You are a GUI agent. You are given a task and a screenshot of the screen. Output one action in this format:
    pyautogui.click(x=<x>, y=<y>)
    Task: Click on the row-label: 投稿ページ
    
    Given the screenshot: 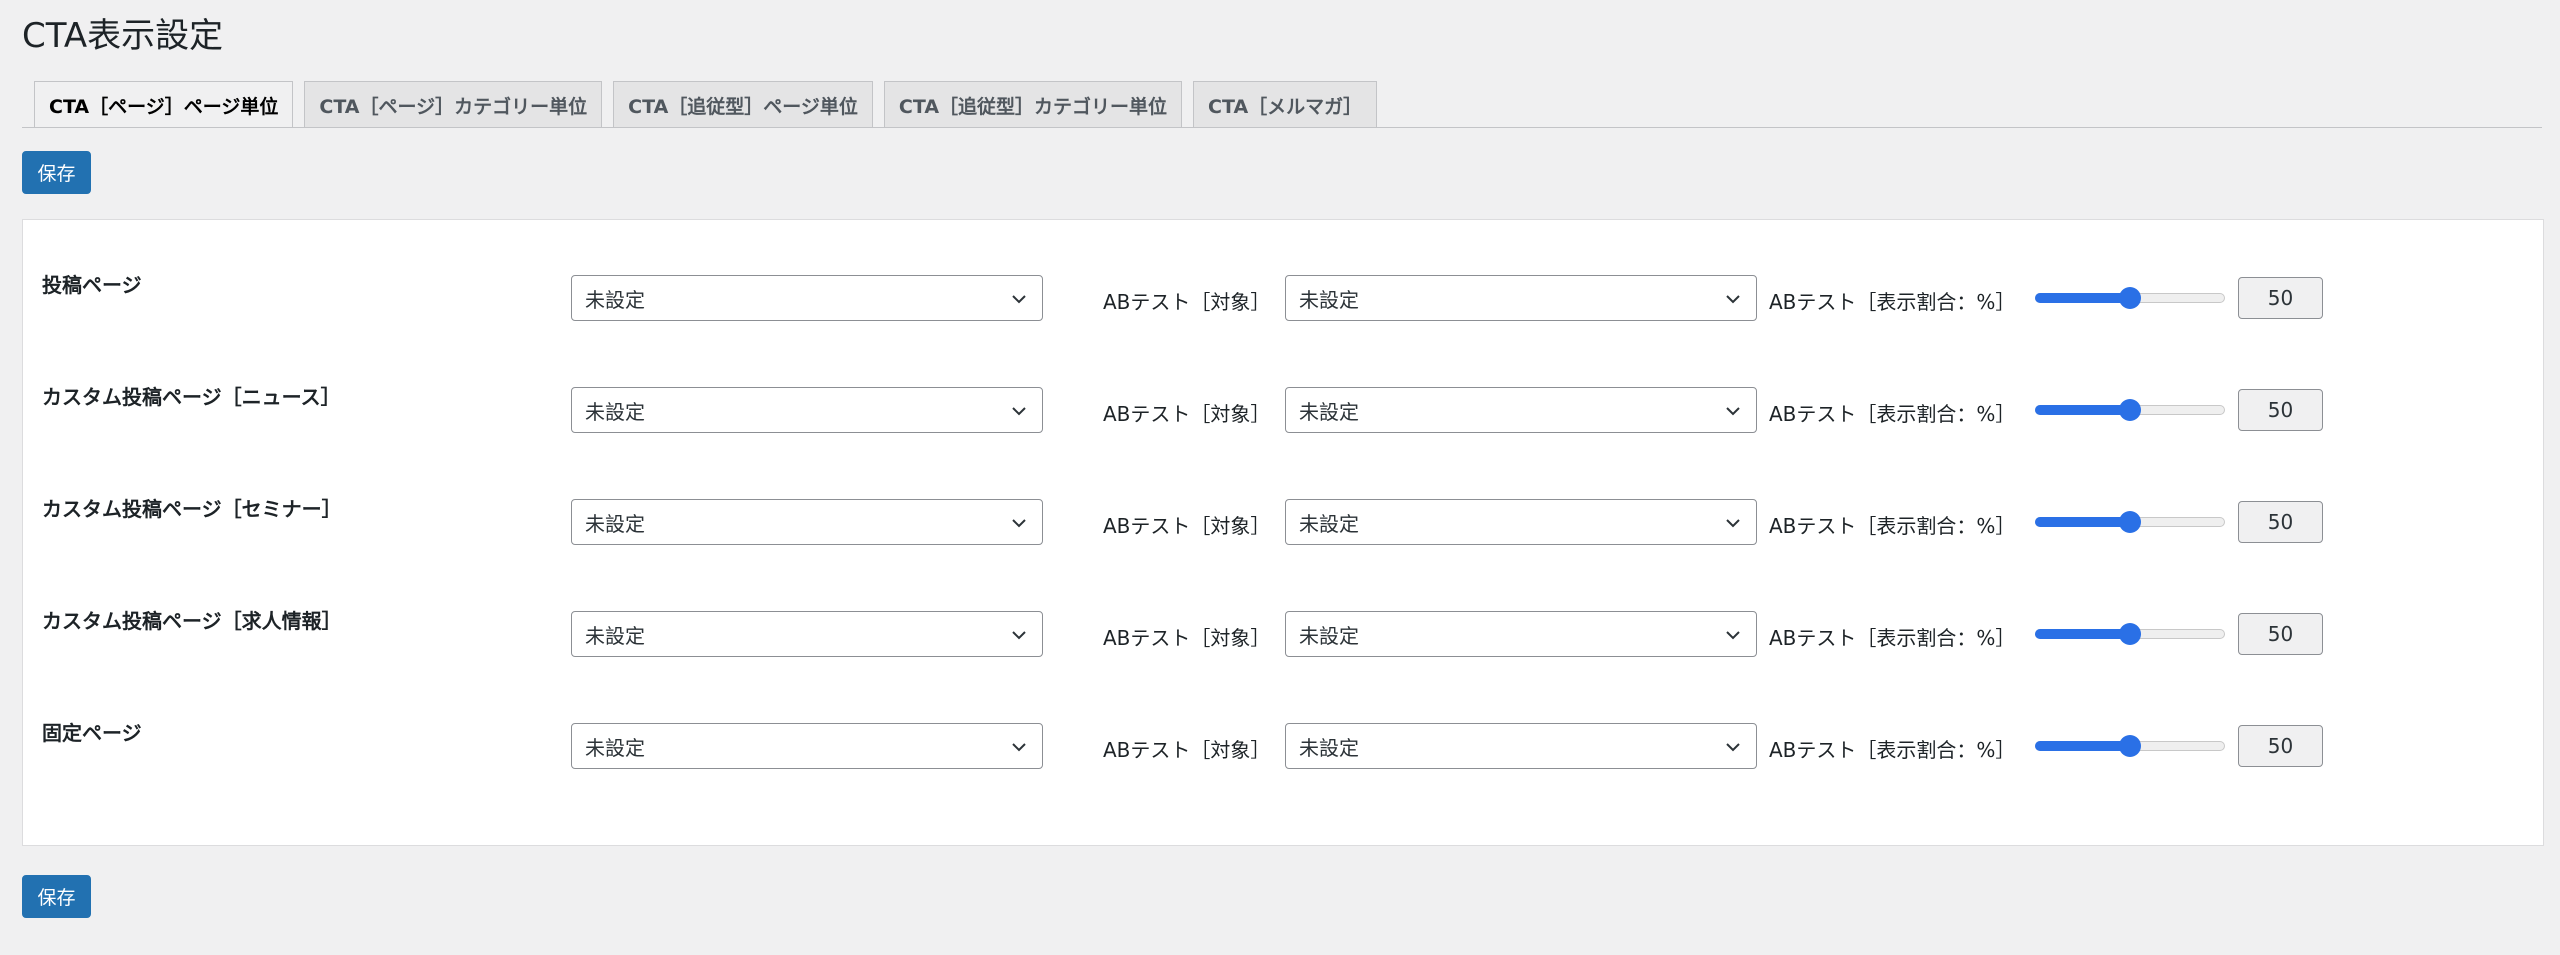 What is the action you would take?
    pyautogui.click(x=92, y=285)
    